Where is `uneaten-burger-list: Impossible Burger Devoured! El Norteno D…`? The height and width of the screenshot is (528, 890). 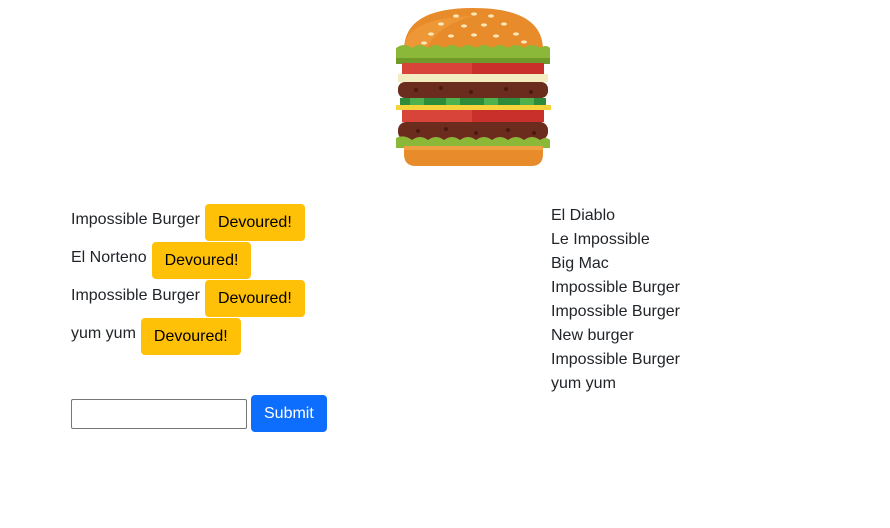
uneaten-burger-list: Impossible Burger Devoured! El Norteno D… is located at coordinates (281, 279).